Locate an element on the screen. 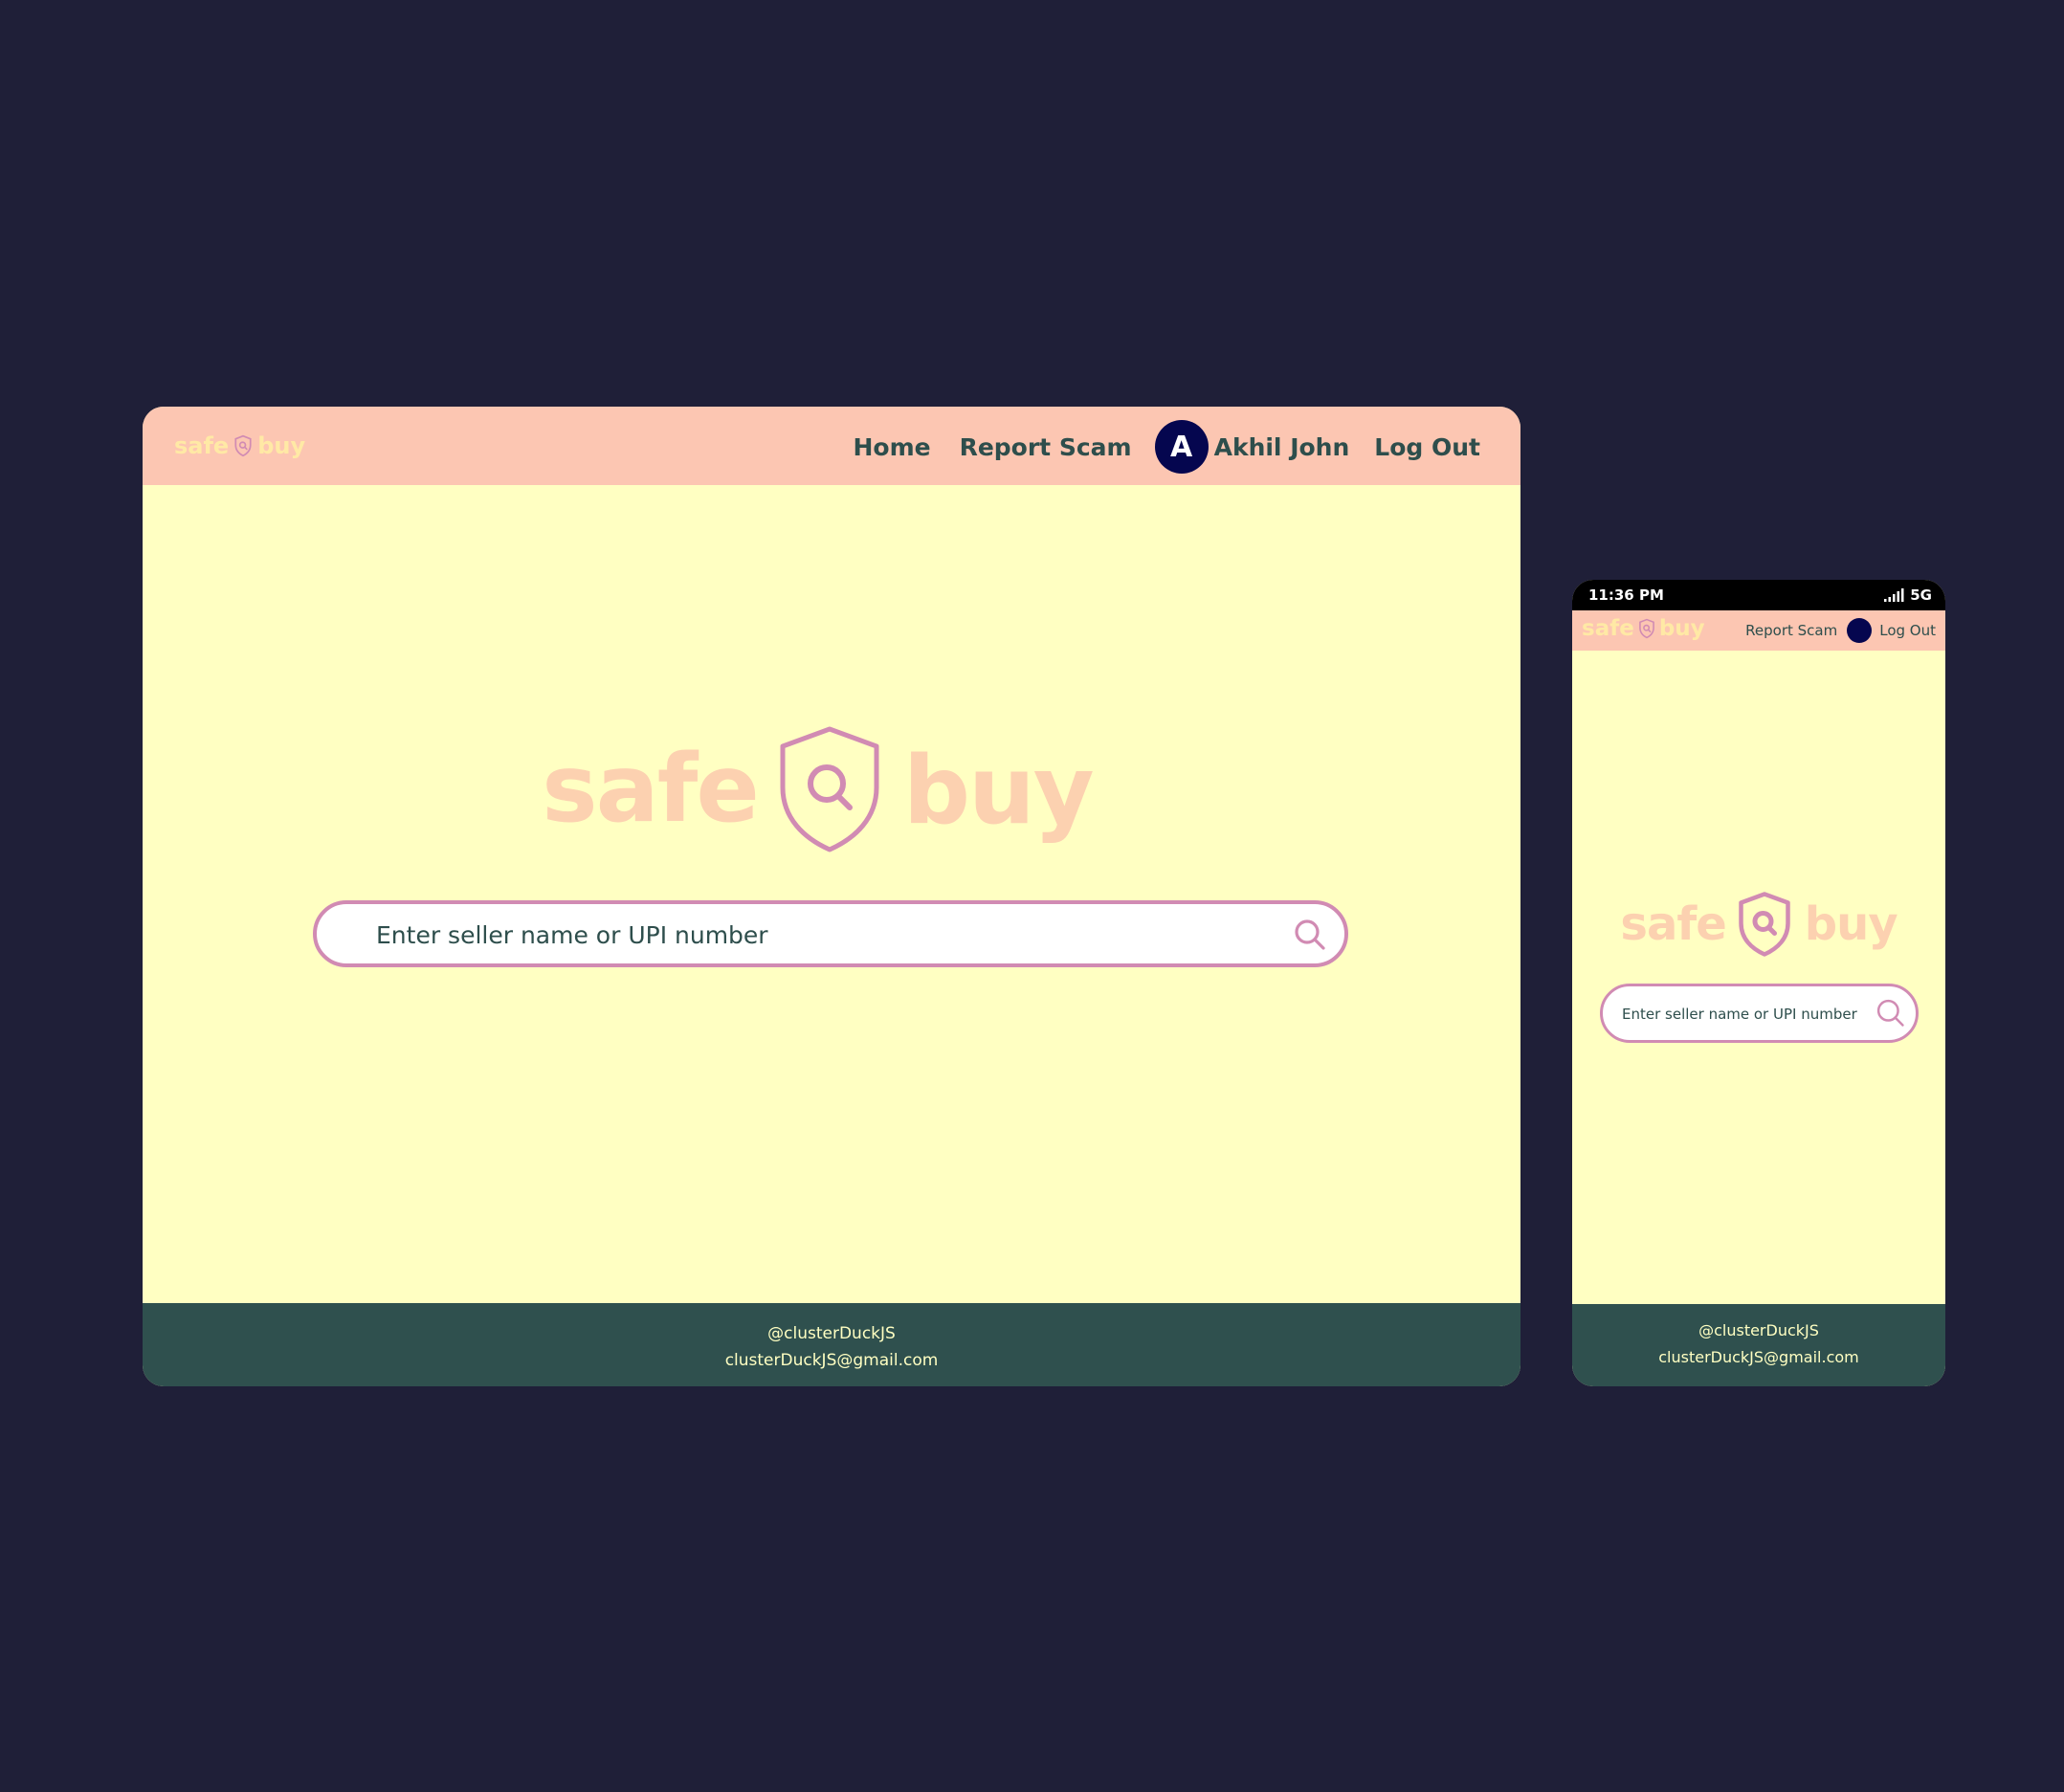 The width and height of the screenshot is (2064, 1792). status-right: 5G is located at coordinates (1907, 595).